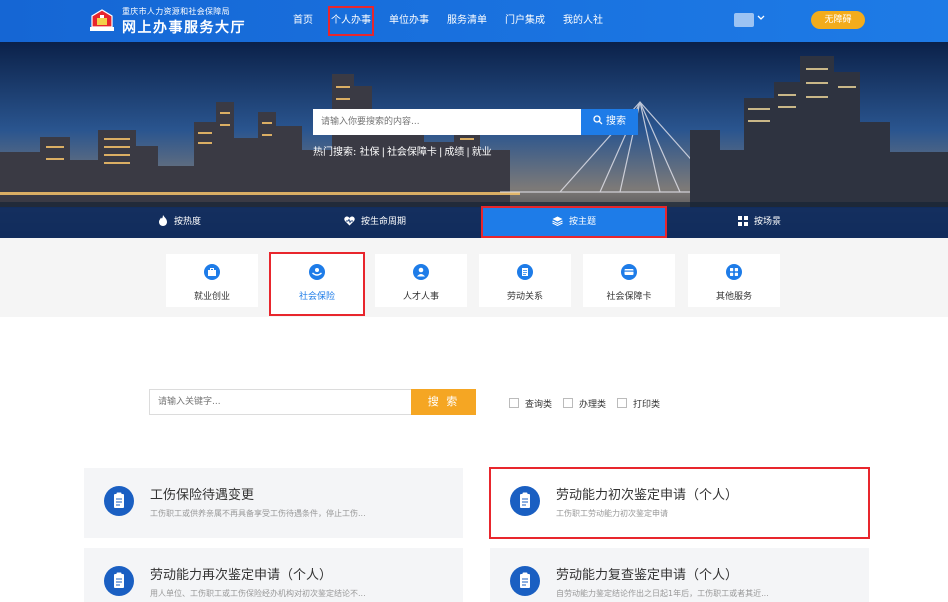 The width and height of the screenshot is (948, 602). I want to click on tab-label: 按主题, so click(582, 222).